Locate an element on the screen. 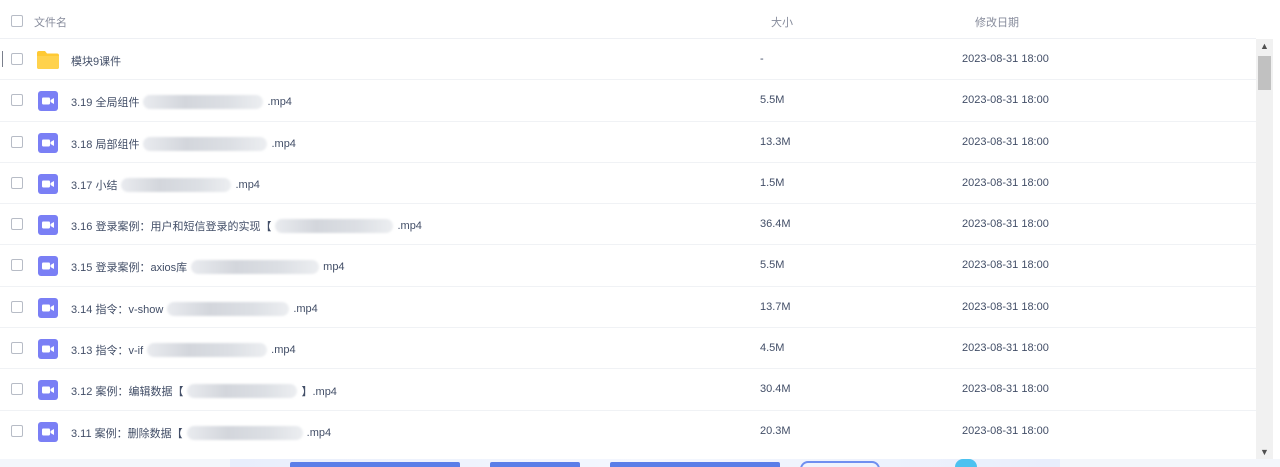 This screenshot has height=467, width=1280. list-header: 文件名 大小 修改日期 is located at coordinates (628, 19).